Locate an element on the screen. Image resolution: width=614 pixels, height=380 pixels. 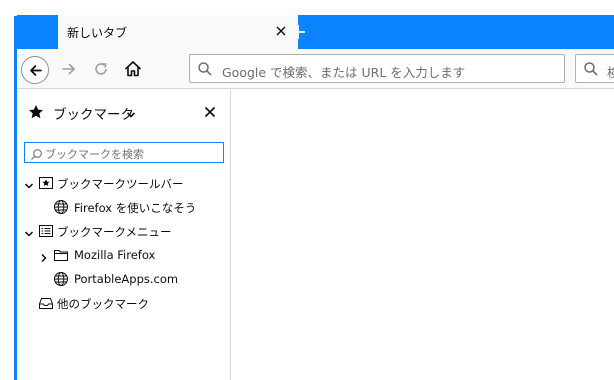
tree-item-label: Firefox を使いこなそう is located at coordinates (135, 208).